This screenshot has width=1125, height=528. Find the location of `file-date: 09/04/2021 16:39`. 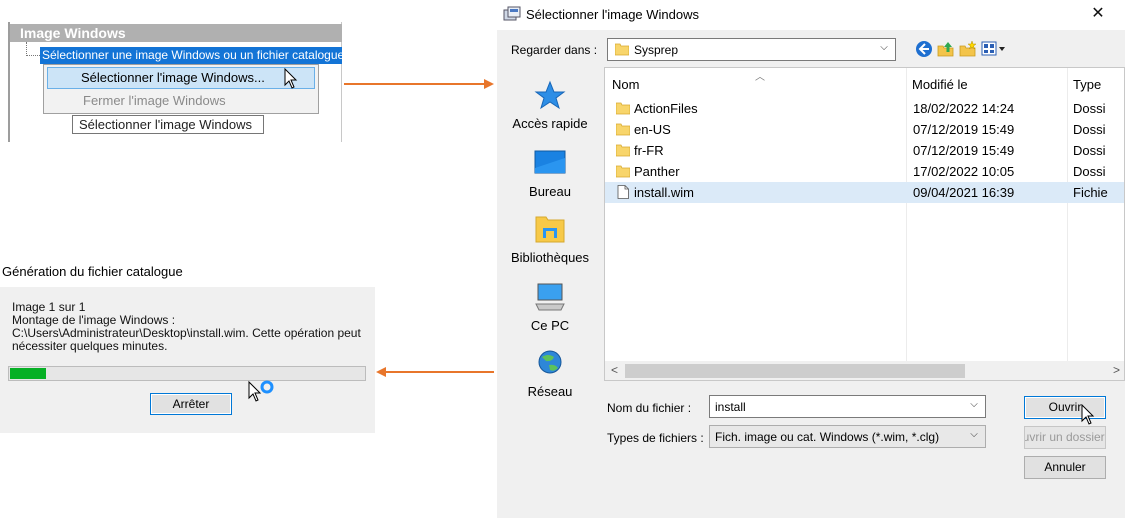

file-date: 09/04/2021 16:39 is located at coordinates (964, 192).